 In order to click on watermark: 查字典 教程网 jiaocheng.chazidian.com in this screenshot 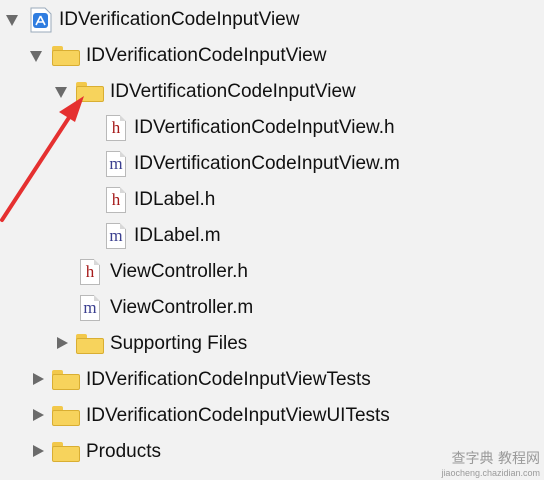, I will do `click(490, 463)`.